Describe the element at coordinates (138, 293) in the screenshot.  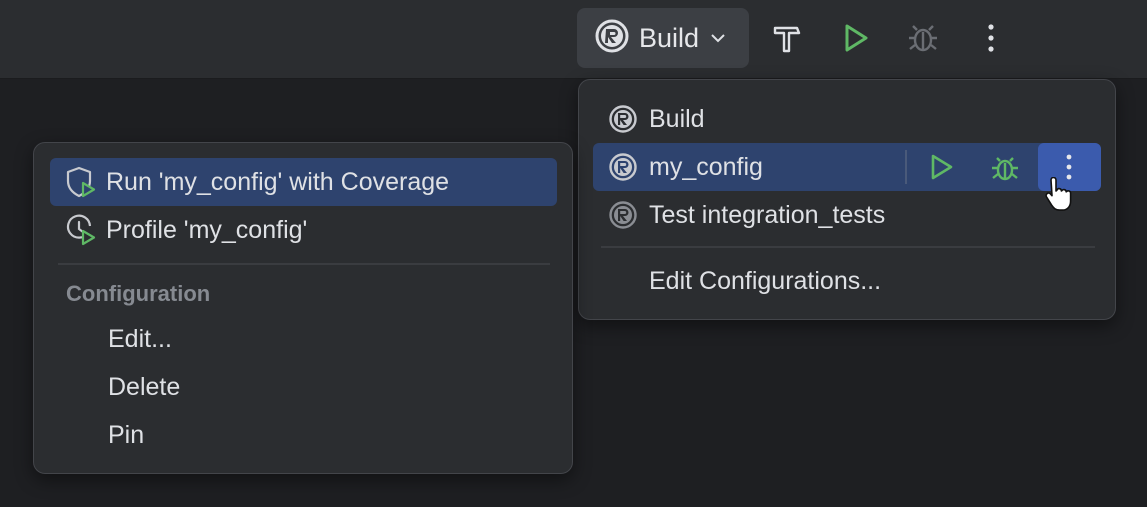
I see `section-title-configuration: Configuration` at that location.